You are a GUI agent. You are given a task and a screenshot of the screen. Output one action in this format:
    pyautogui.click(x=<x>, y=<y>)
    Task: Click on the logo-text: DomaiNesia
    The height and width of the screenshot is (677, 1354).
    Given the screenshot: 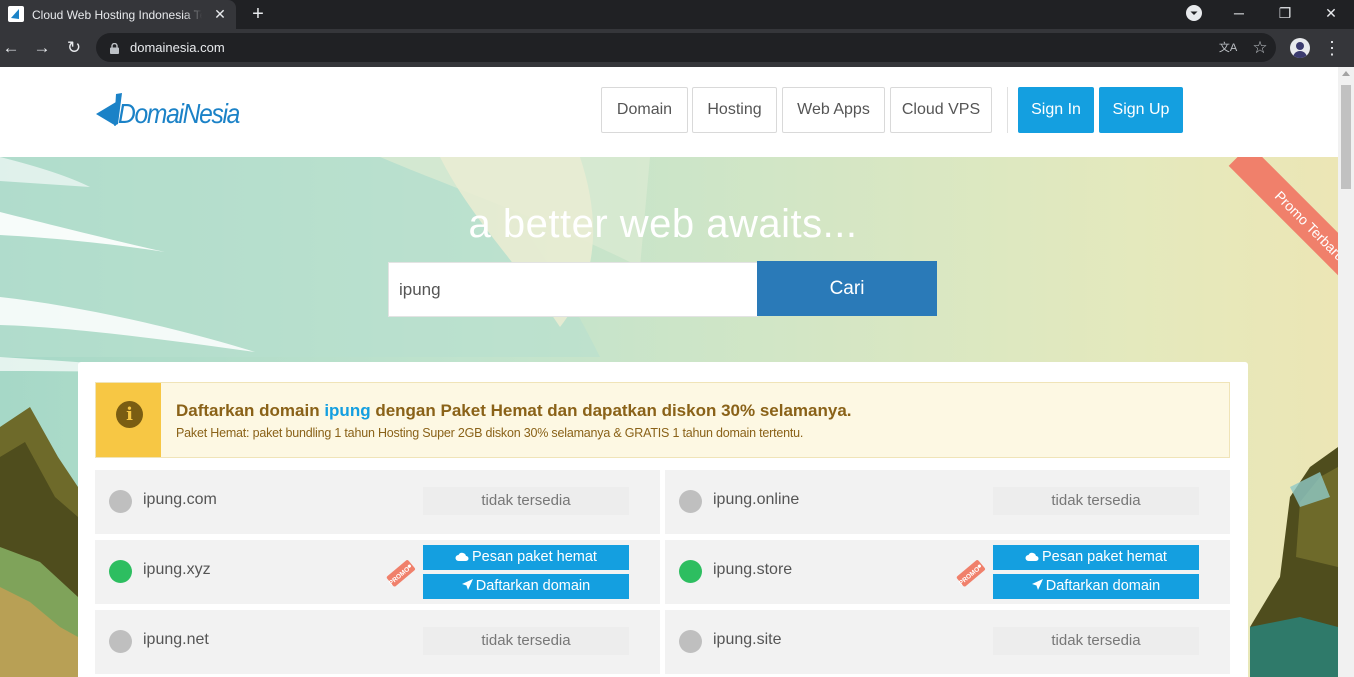 What is the action you would take?
    pyautogui.click(x=179, y=113)
    